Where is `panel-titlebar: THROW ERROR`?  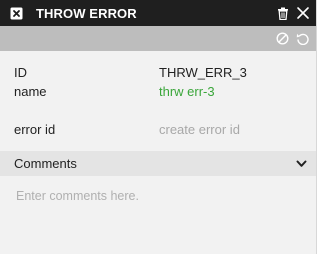 panel-titlebar: THROW ERROR is located at coordinates (158, 13).